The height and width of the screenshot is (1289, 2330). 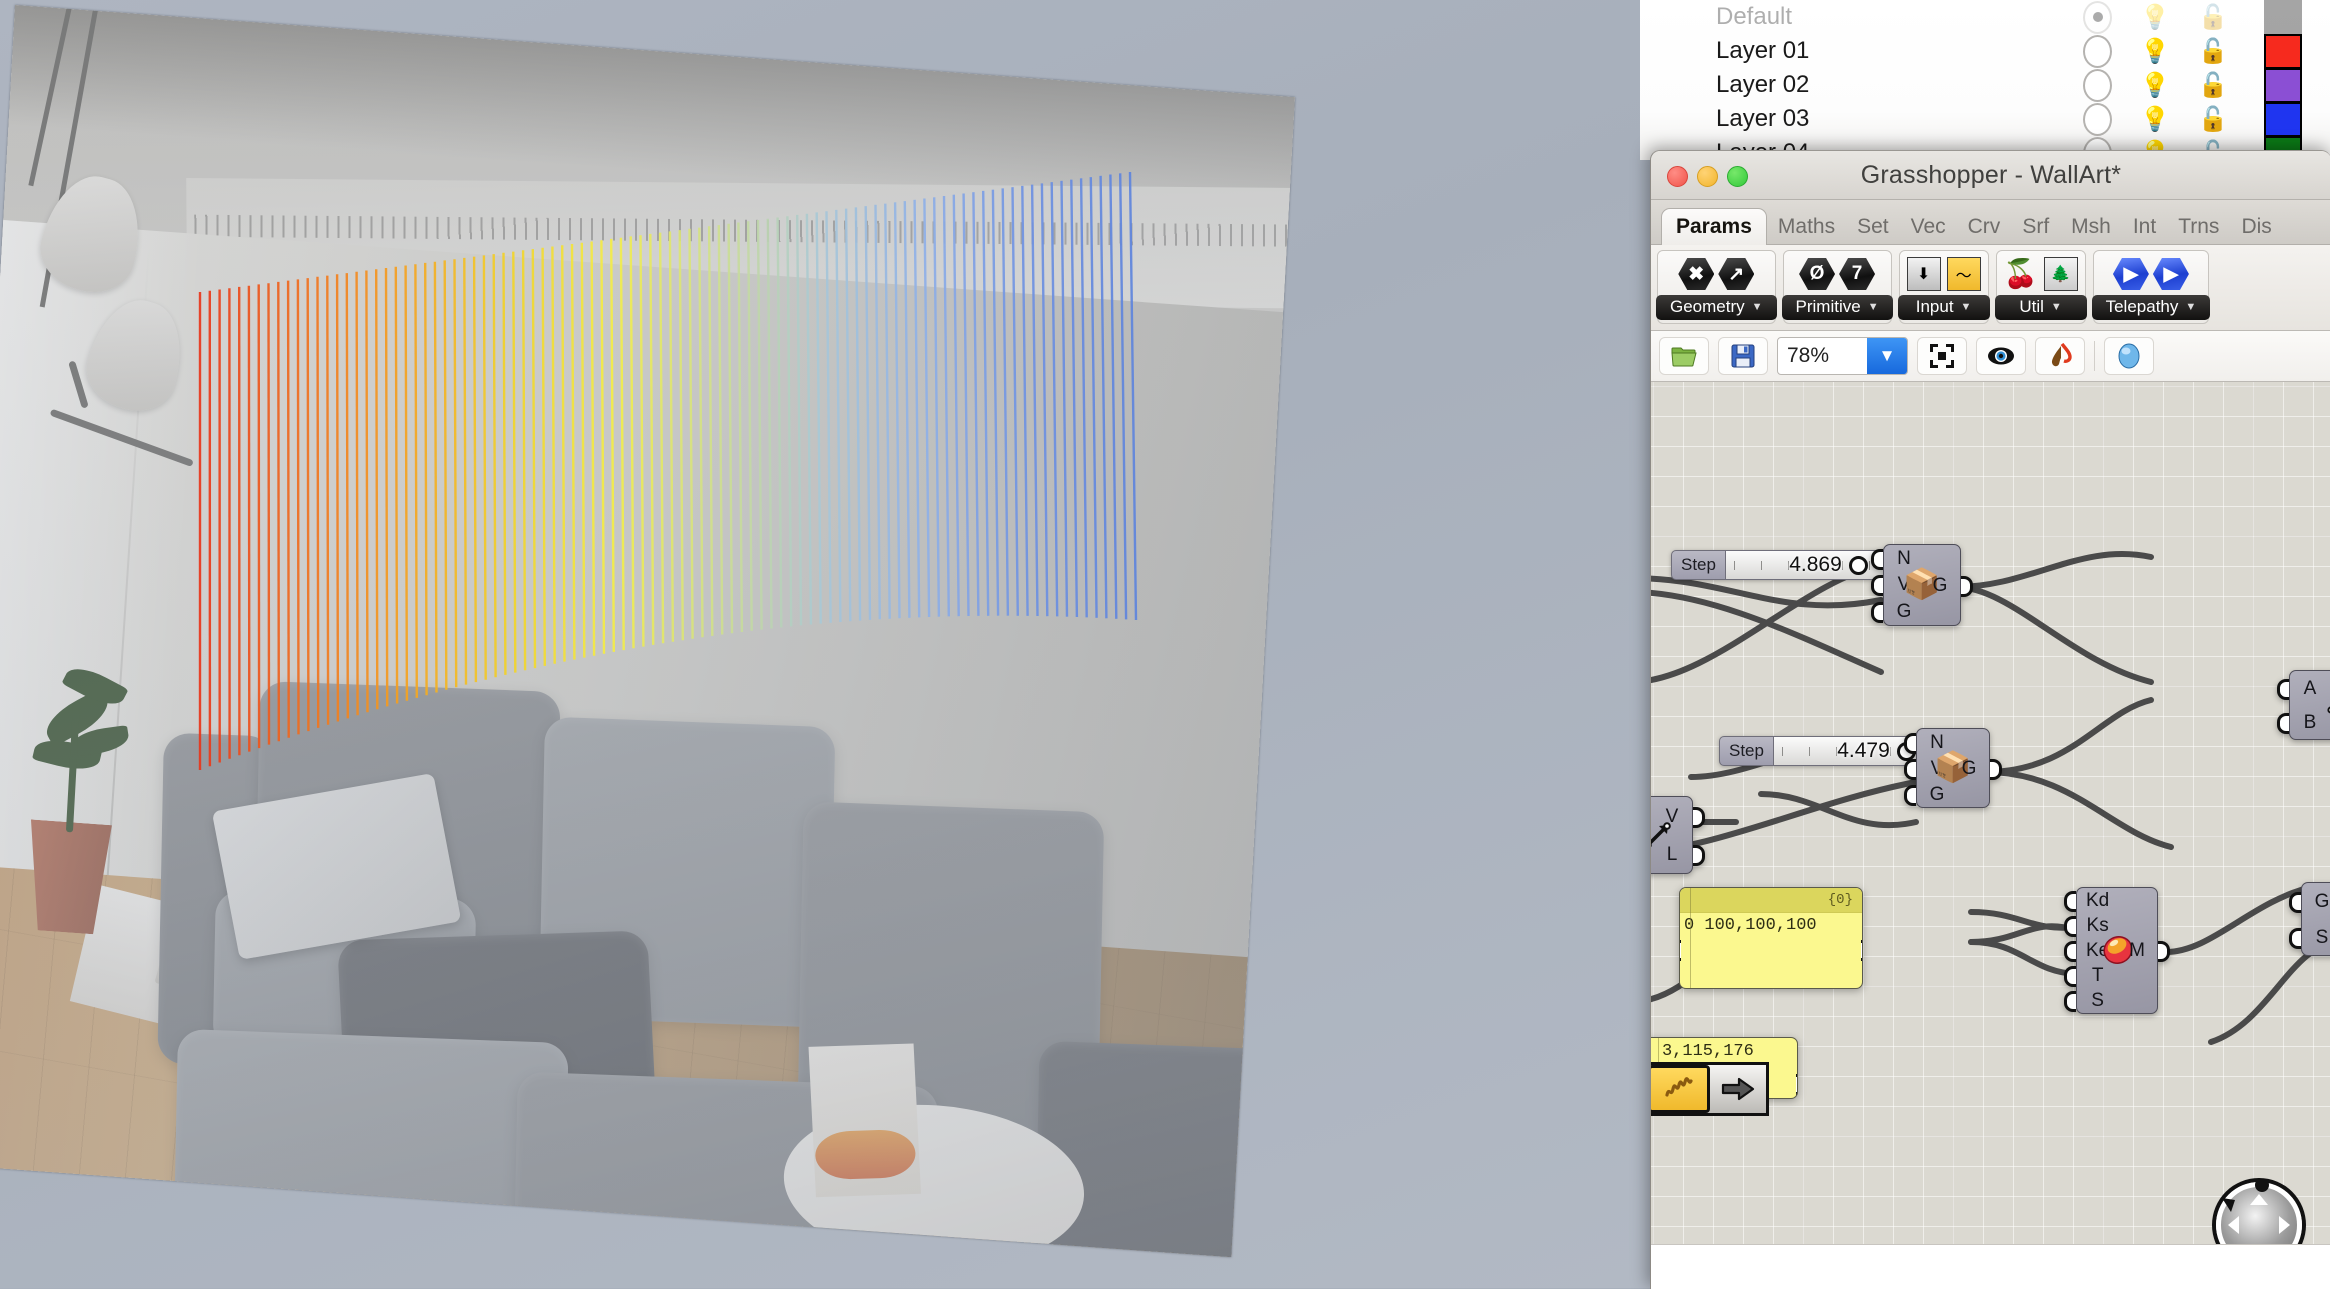 I want to click on vector-line-component: V L, so click(x=1672, y=835).